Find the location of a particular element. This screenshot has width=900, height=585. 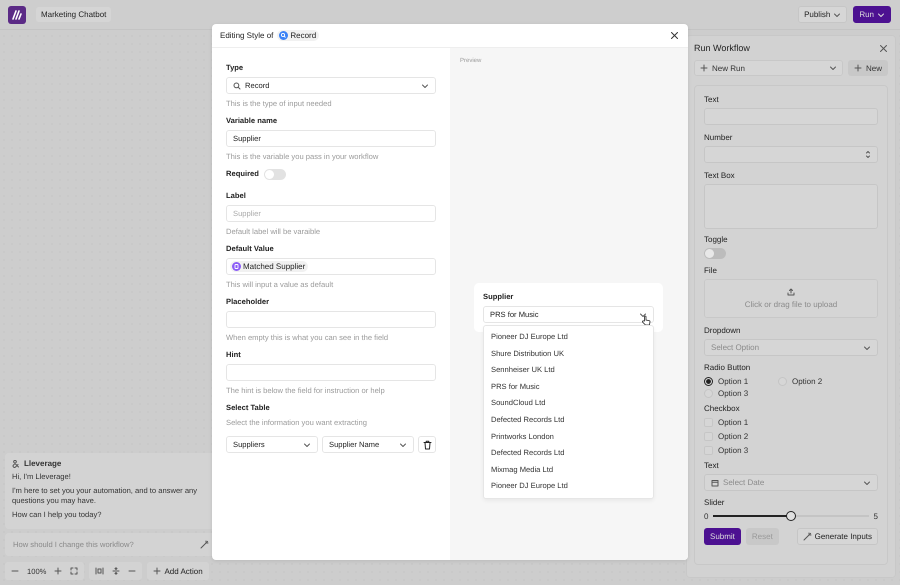

split-vertical-icon is located at coordinates (116, 571).